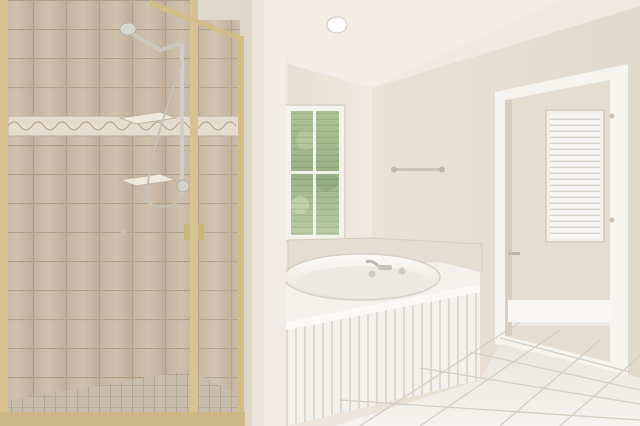 This screenshot has width=640, height=426. What do you see at coordinates (187, 232) in the screenshot?
I see `shower-door-handle` at bounding box center [187, 232].